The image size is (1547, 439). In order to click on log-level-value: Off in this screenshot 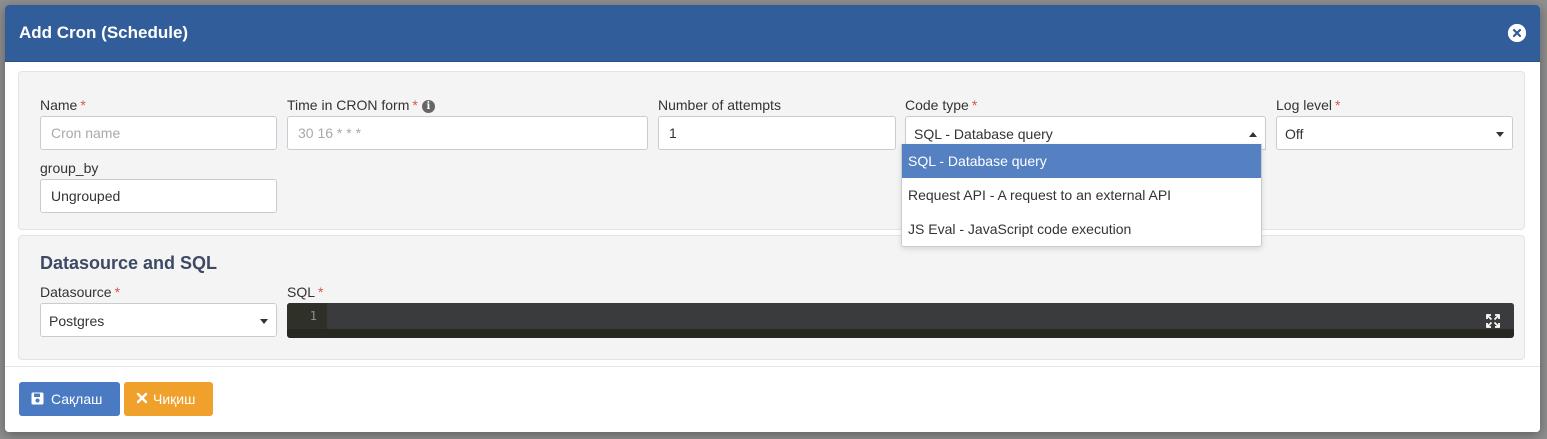, I will do `click(1294, 134)`.